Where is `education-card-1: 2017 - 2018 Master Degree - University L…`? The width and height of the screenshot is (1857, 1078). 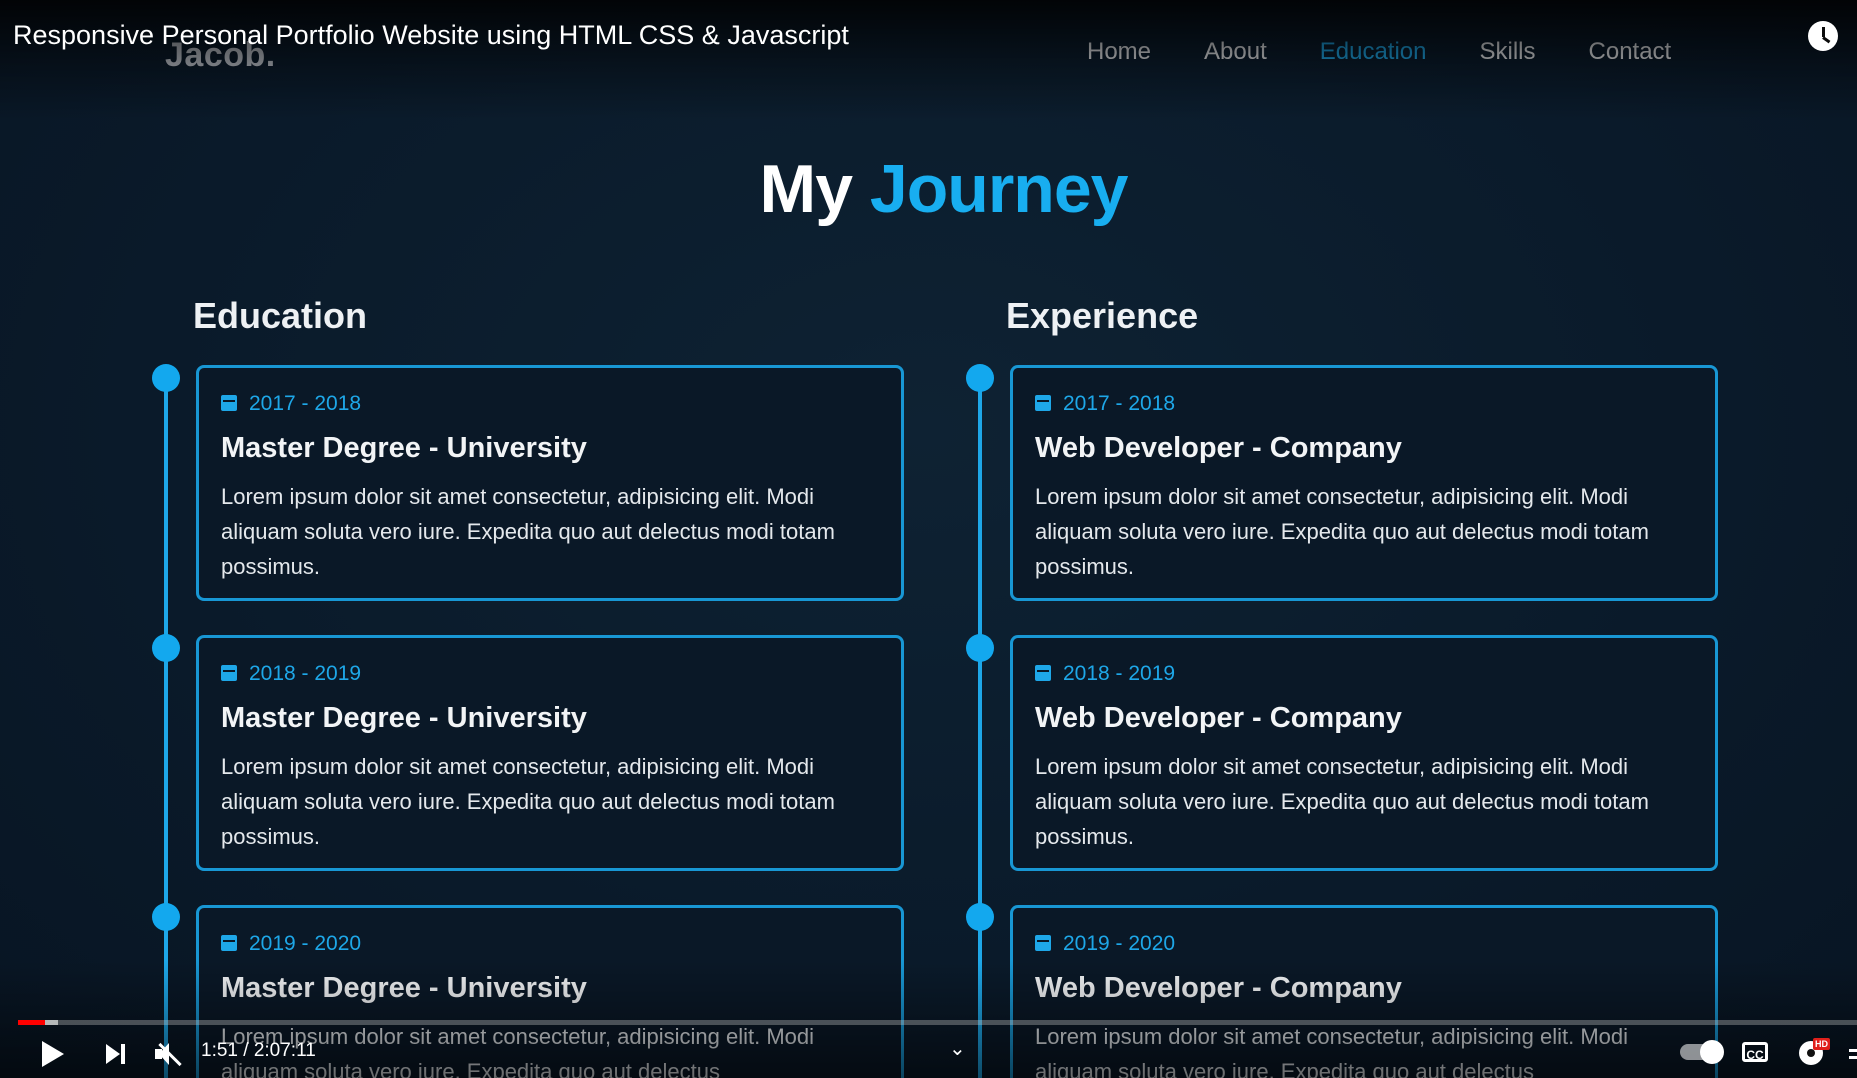 education-card-1: 2017 - 2018 Master Degree - University L… is located at coordinates (550, 483).